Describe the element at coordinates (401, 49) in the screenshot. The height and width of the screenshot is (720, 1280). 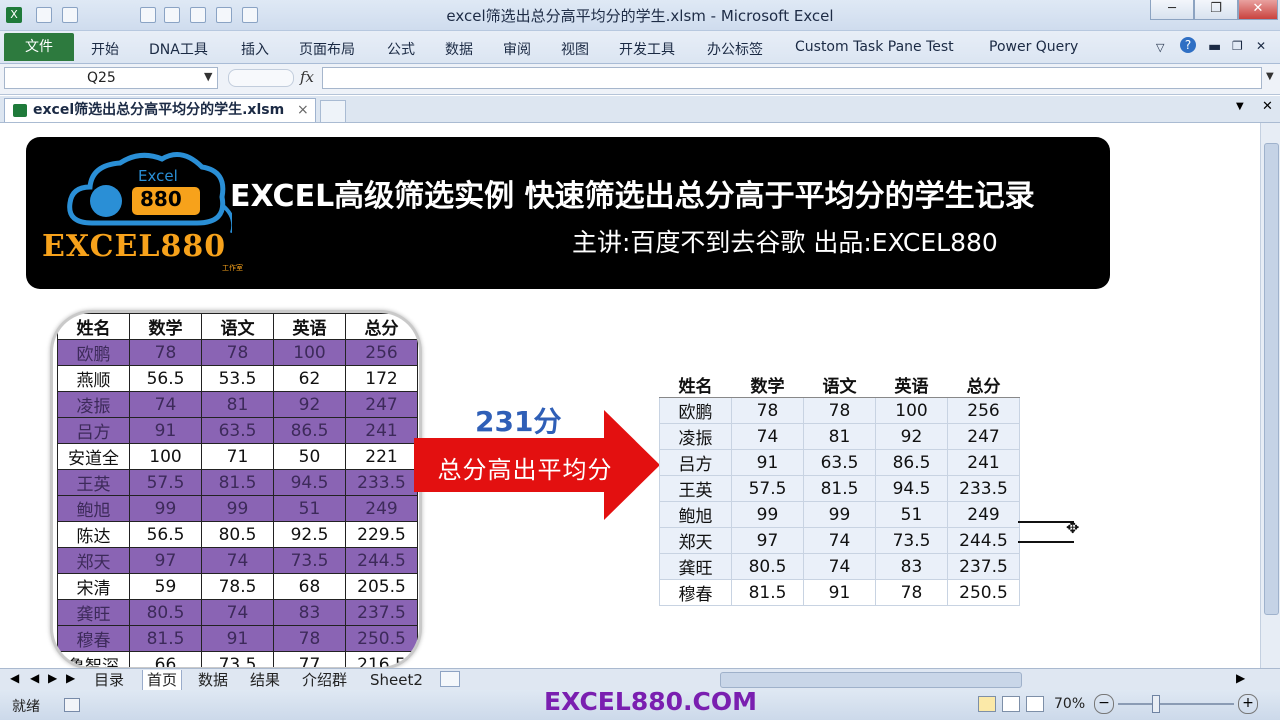
I see `tab-formulas: 公式` at that location.